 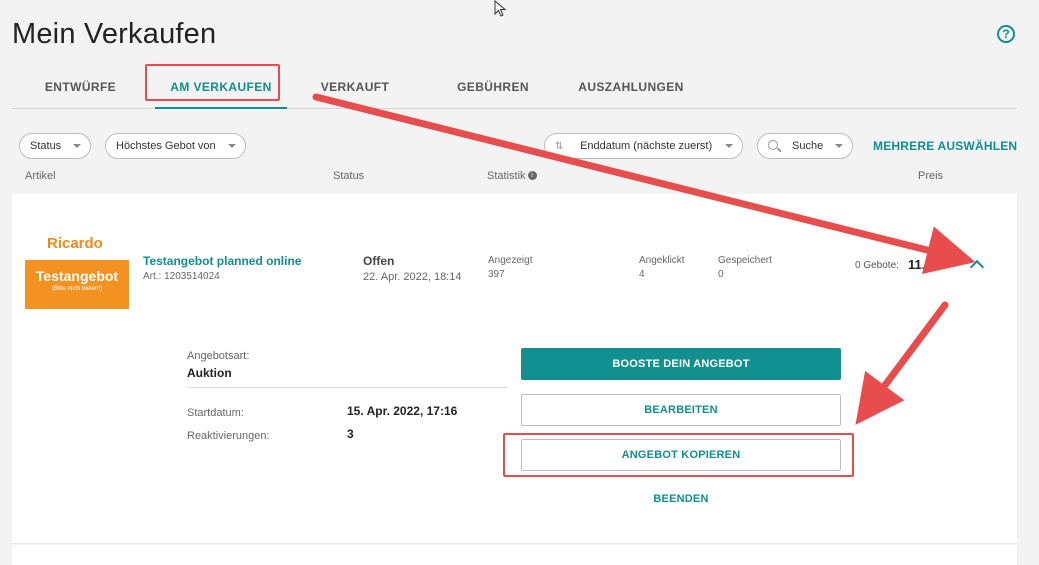 I want to click on highest-bid-filter: Höchstes Gebot von, so click(x=175, y=146).